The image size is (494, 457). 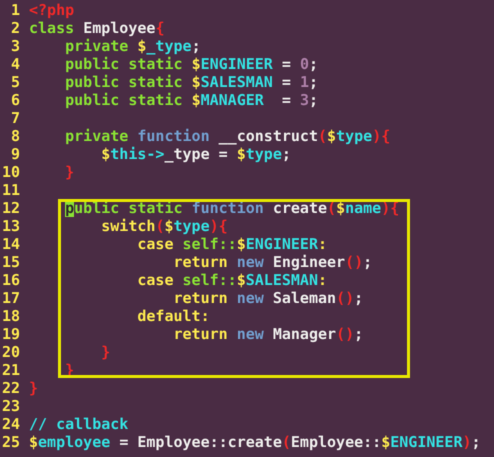 I want to click on code-line: private $_type;, so click(x=132, y=46).